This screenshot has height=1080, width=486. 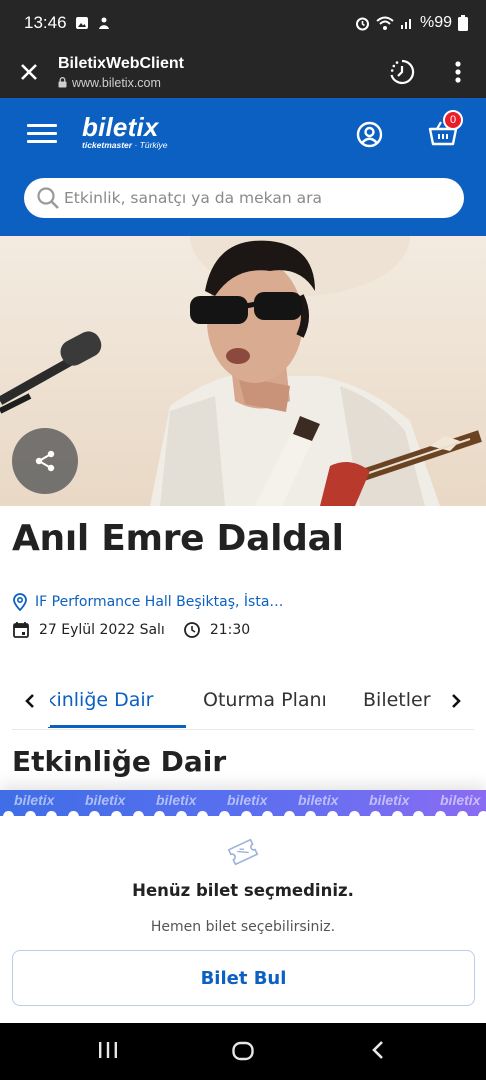 What do you see at coordinates (101, 700) in the screenshot?
I see `tab-etkinlige-dair: Etkinliğe Dair` at bounding box center [101, 700].